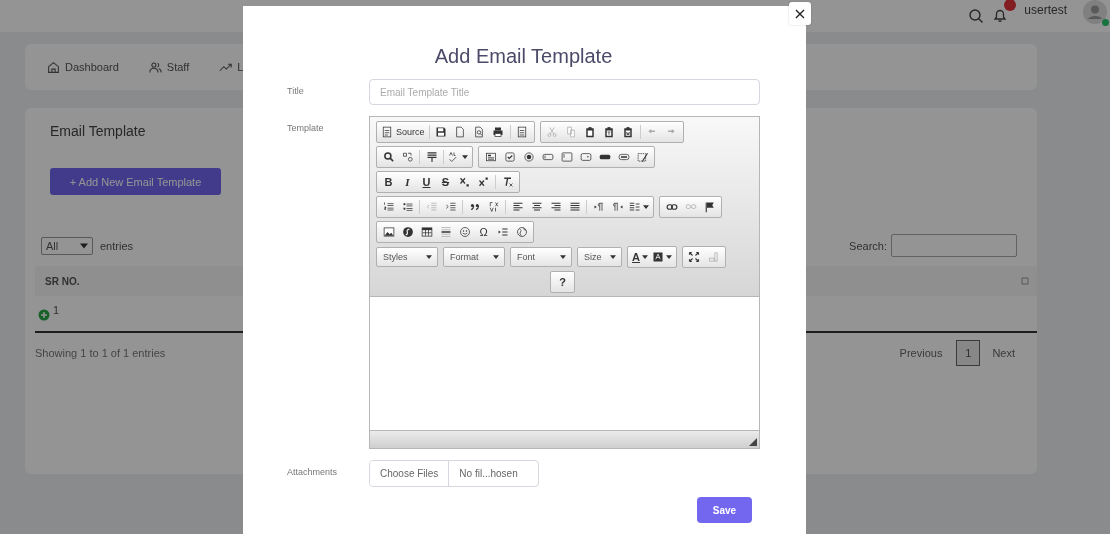 The image size is (1110, 534). Describe the element at coordinates (178, 67) in the screenshot. I see `nav-link: Staff` at that location.